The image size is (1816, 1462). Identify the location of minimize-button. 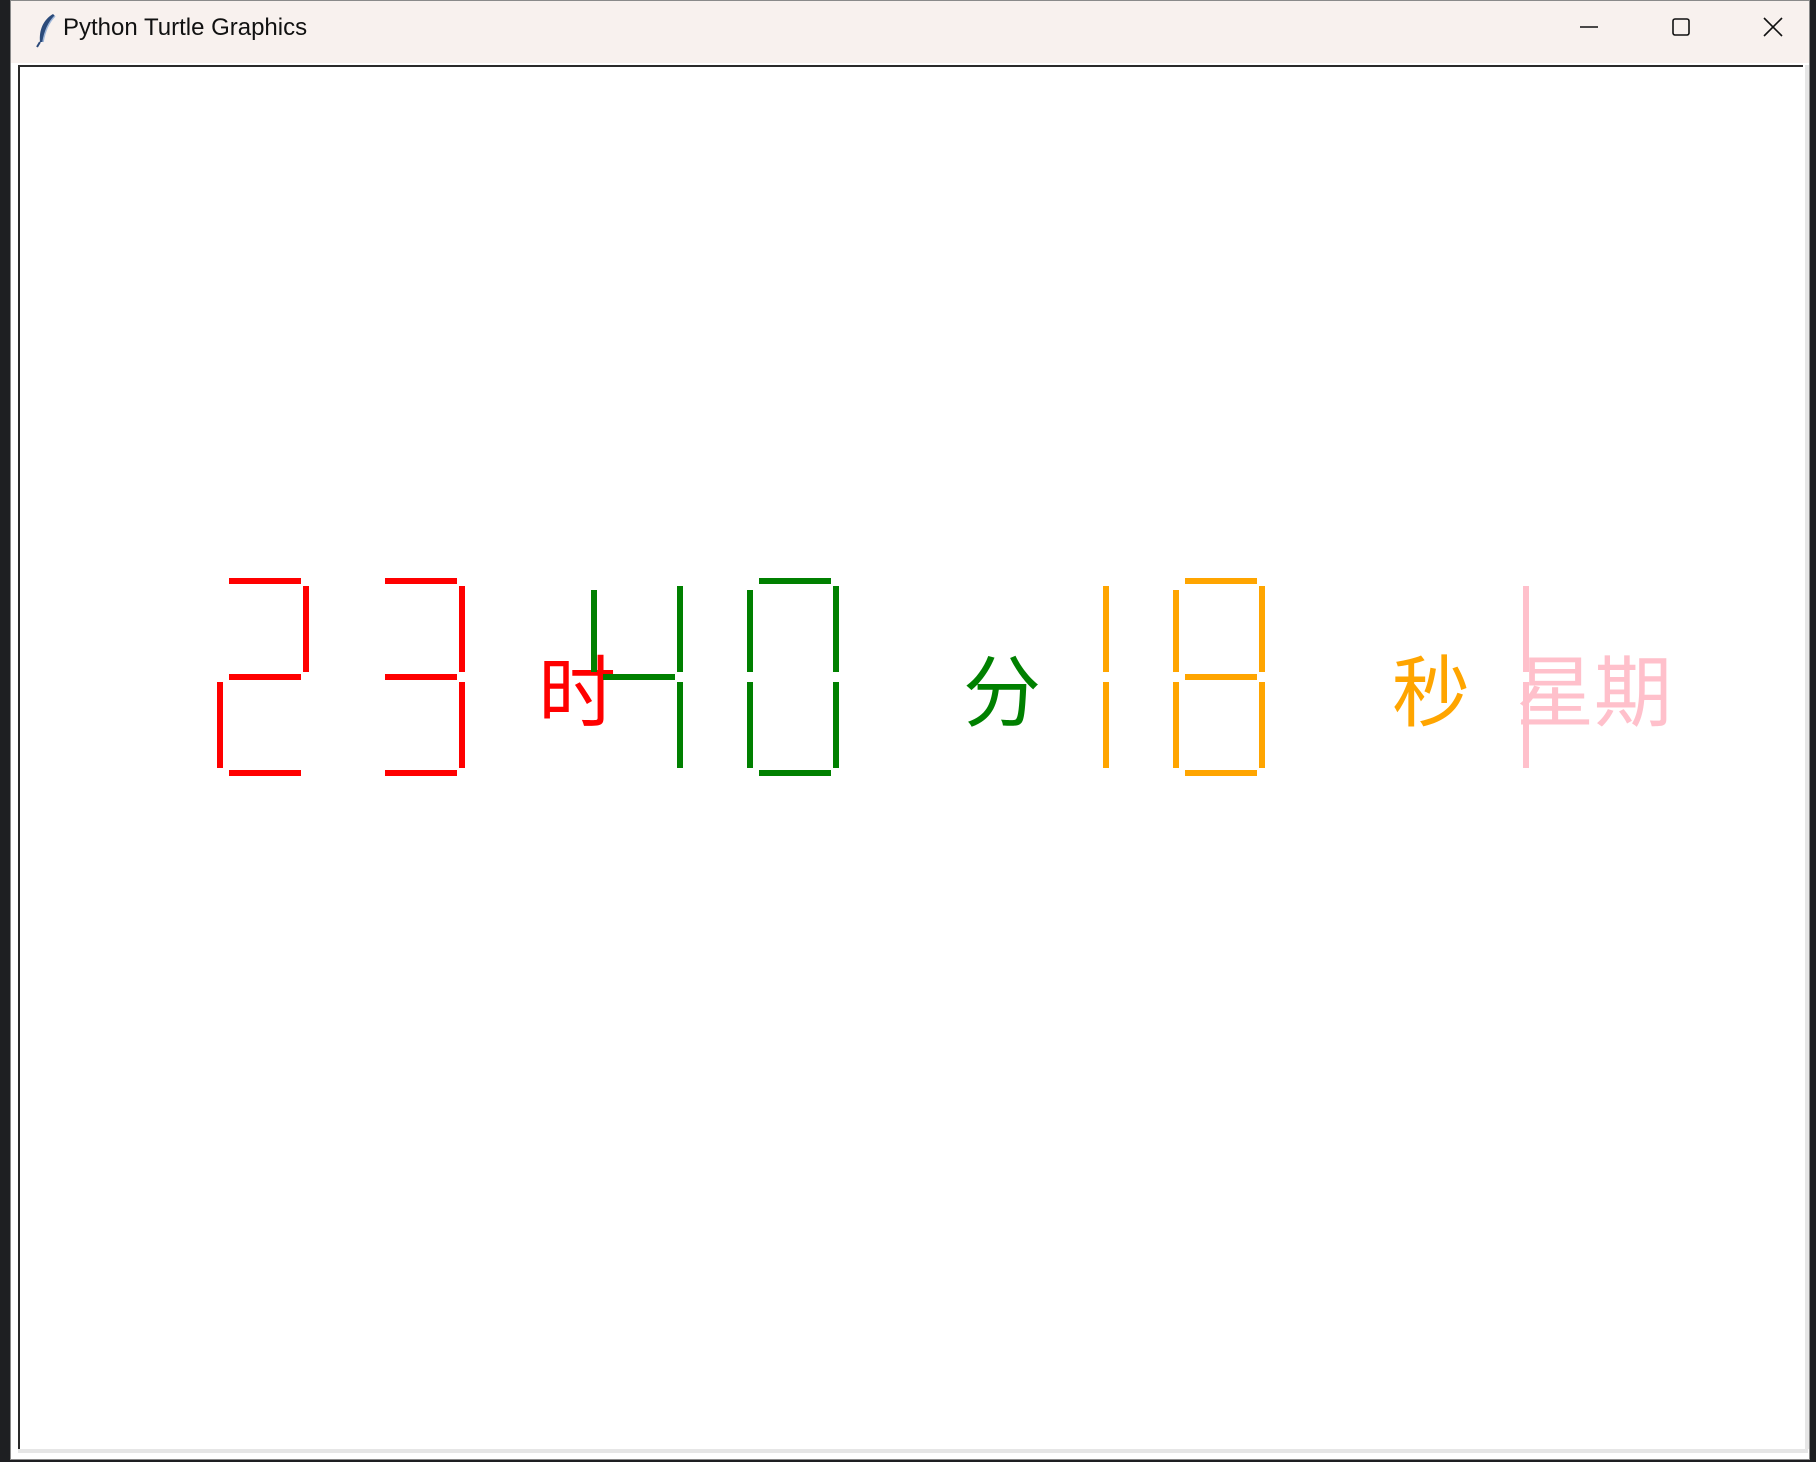
(1589, 27).